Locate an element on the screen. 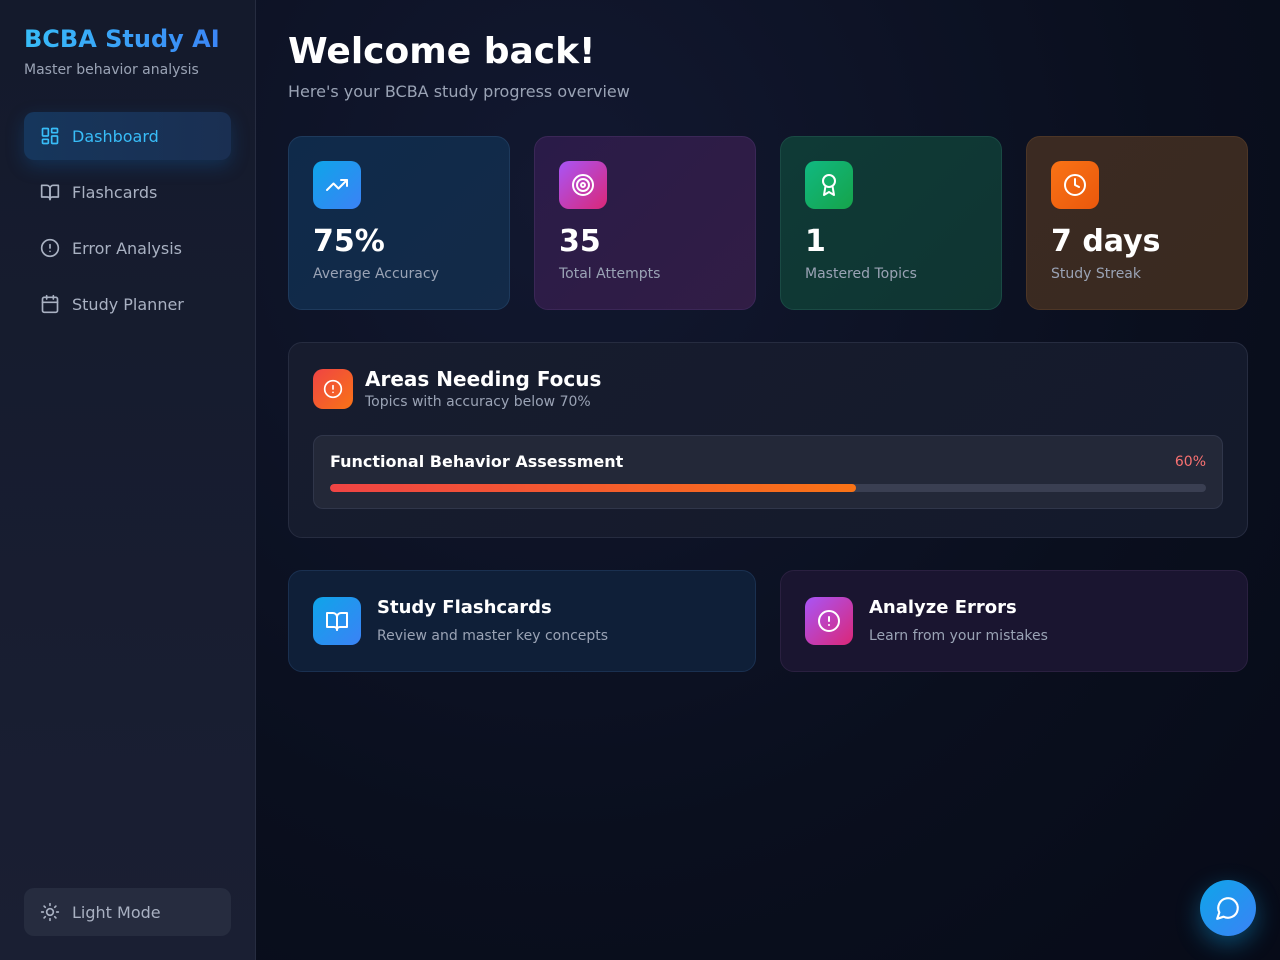 The height and width of the screenshot is (960, 1280). award-icon is located at coordinates (829, 185).